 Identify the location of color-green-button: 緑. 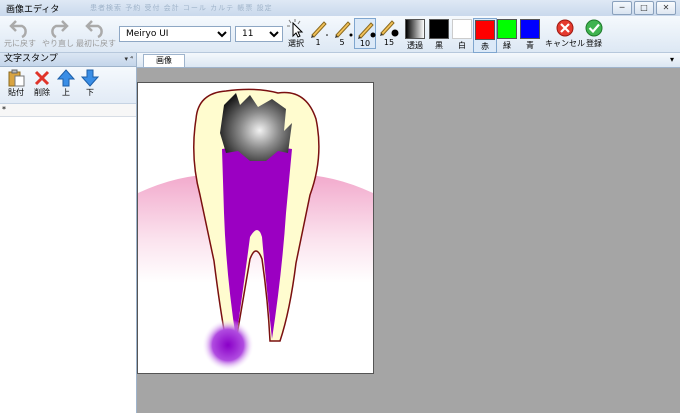
(507, 34).